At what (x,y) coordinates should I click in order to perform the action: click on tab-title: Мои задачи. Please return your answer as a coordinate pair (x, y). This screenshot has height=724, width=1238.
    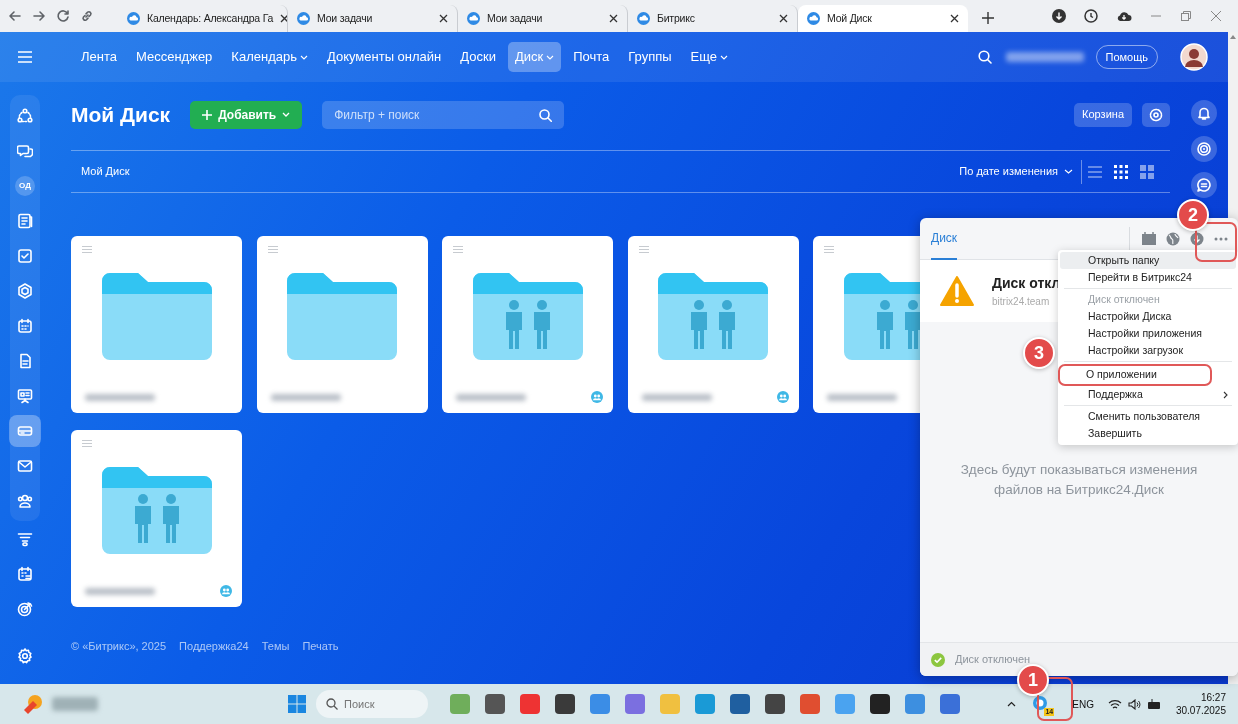
    Looking at the image, I should click on (515, 18).